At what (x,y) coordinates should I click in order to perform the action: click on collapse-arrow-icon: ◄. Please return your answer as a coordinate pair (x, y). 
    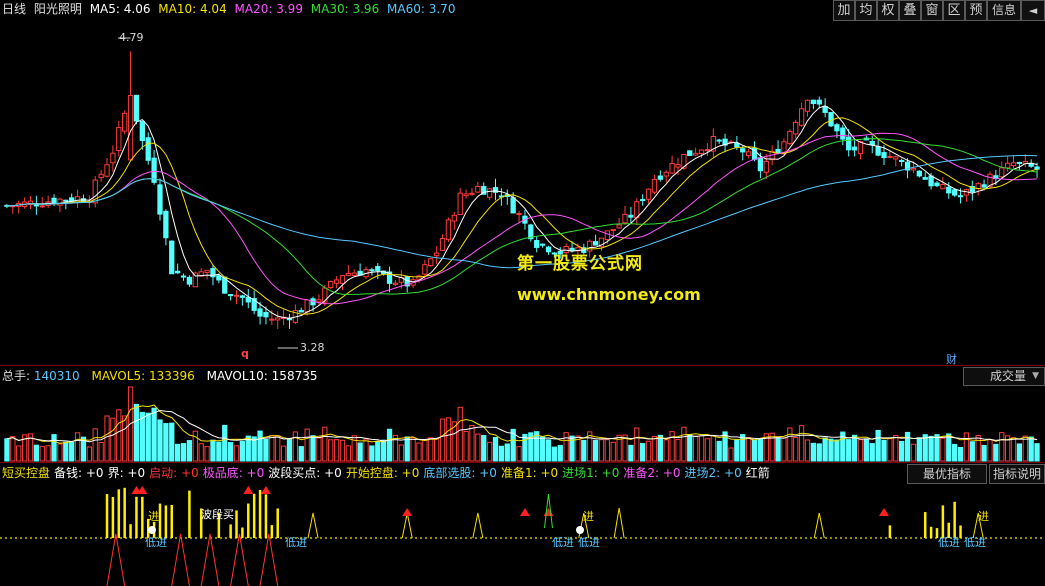
    Looking at the image, I should click on (1033, 10).